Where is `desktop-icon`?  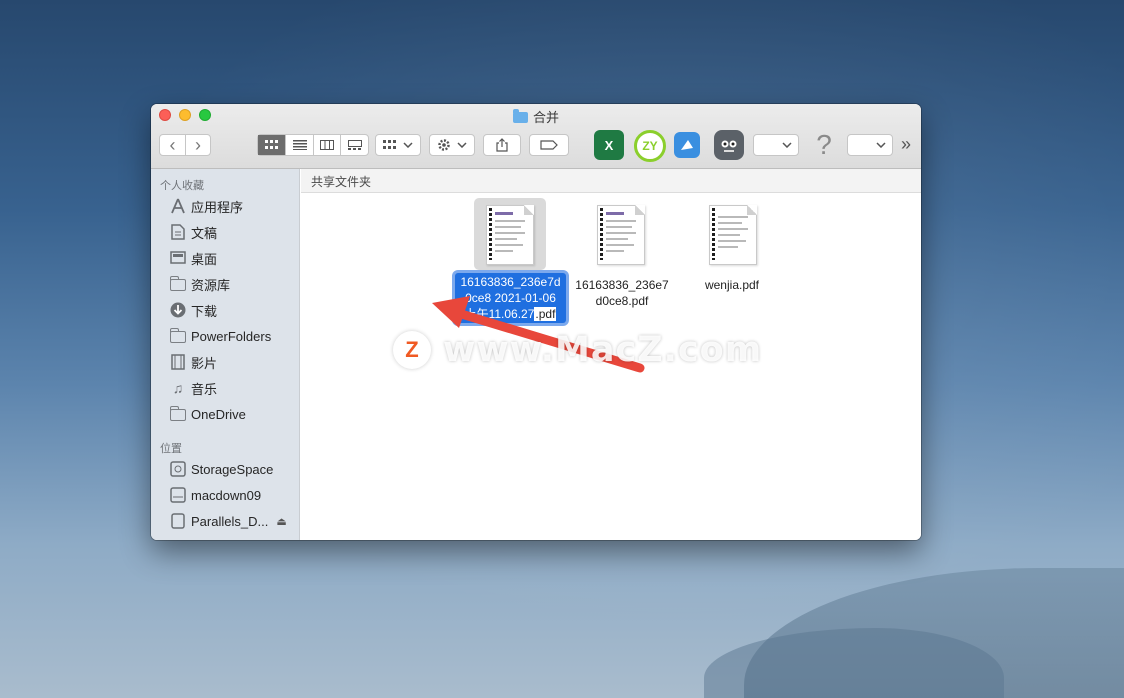
desktop-icon is located at coordinates (178, 258).